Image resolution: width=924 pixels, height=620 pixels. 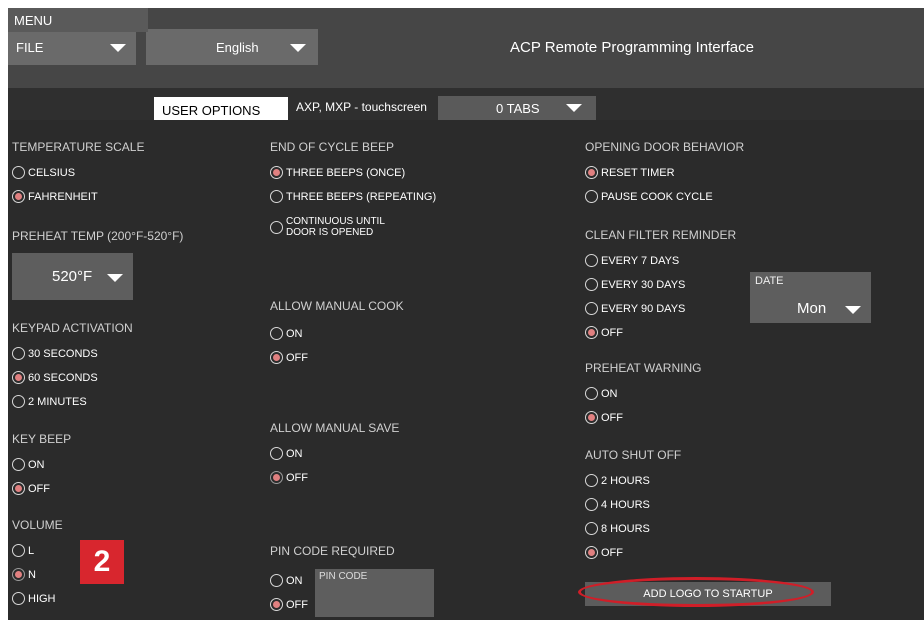 I want to click on add-logo-to-startup-button: ADD LOGO TO STARTUP, so click(x=708, y=594).